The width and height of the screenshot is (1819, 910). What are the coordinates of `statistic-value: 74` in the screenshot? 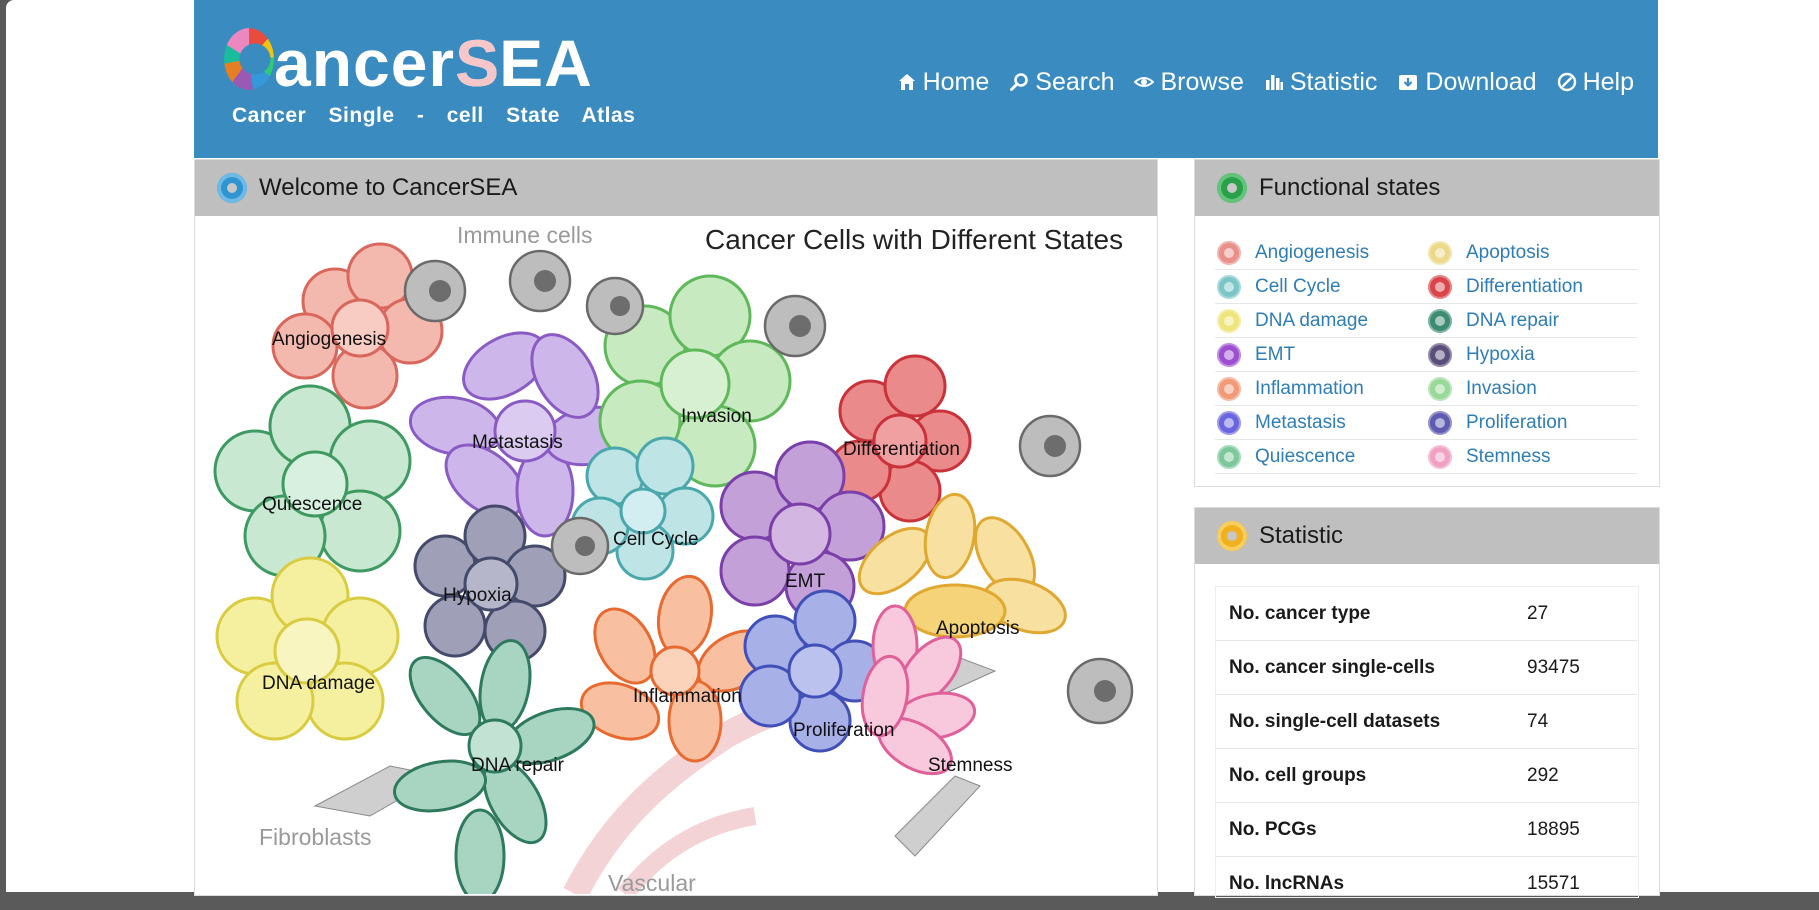 It's located at (1575, 722).